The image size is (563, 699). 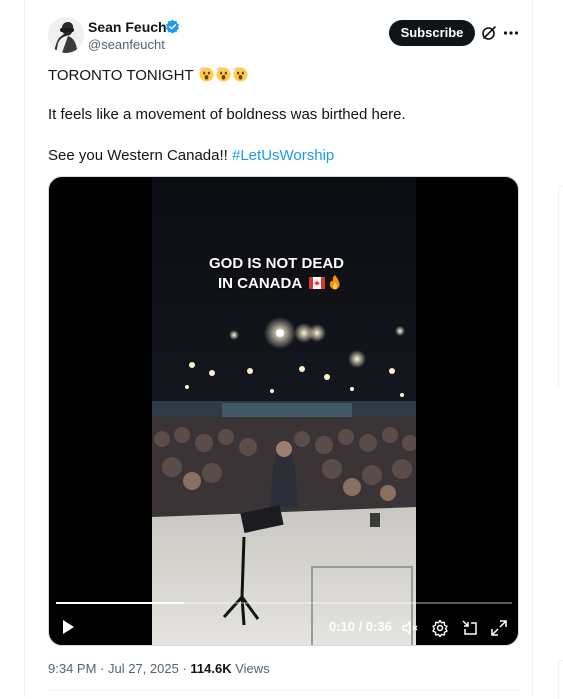 I want to click on play-icon, so click(x=68, y=627).